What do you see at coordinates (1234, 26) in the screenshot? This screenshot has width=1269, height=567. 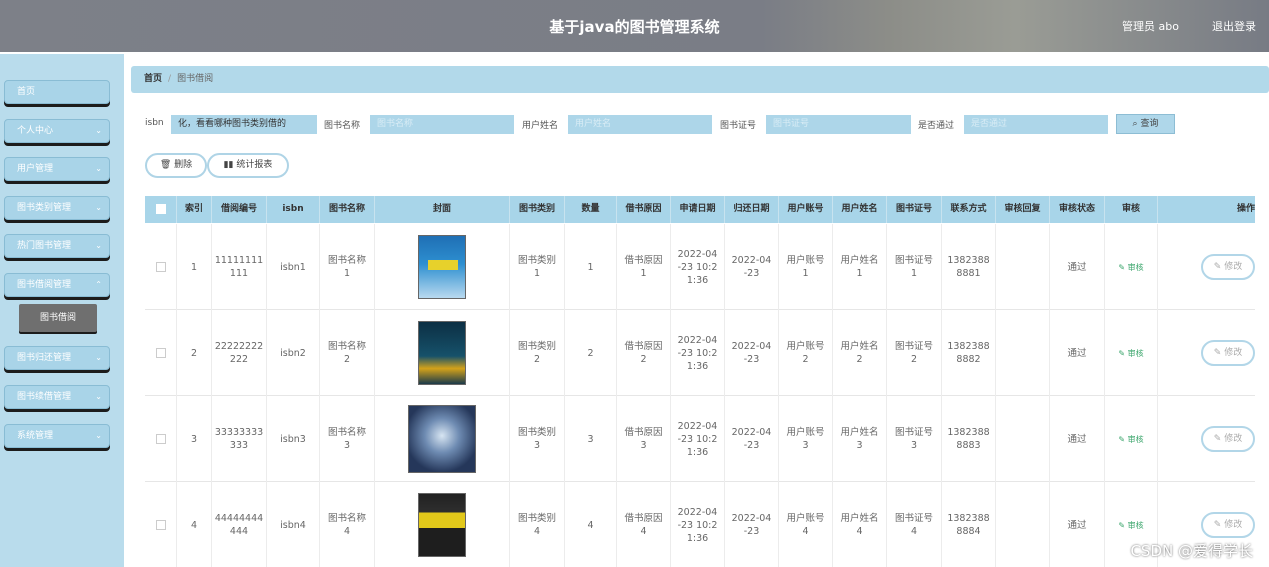 I see `logout-link: 退出登录` at bounding box center [1234, 26].